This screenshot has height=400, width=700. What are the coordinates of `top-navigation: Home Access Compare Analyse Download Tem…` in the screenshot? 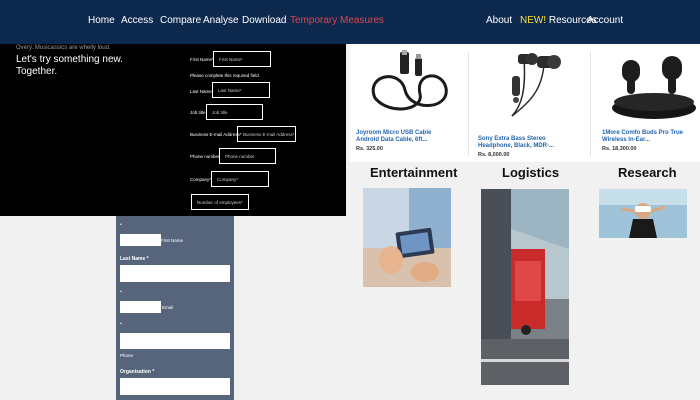 It's located at (350, 22).